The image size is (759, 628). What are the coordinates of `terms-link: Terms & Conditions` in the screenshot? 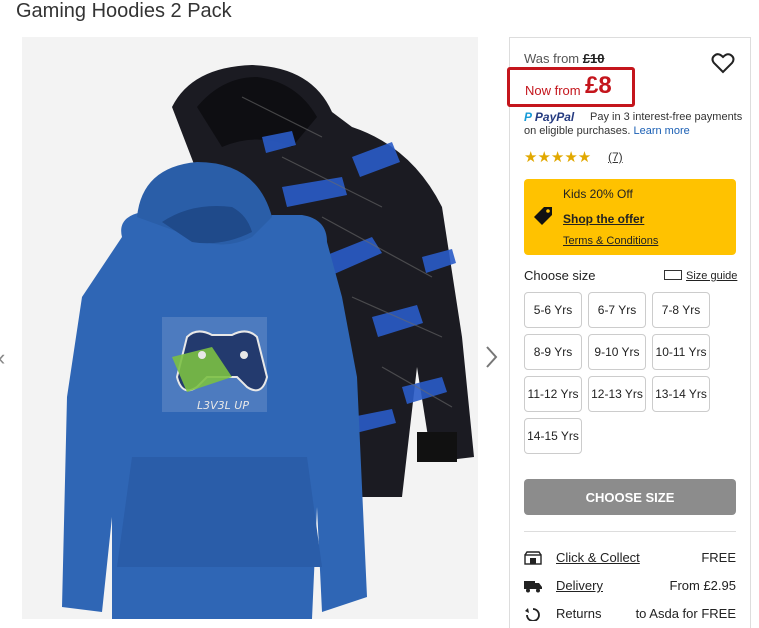 It's located at (610, 241).